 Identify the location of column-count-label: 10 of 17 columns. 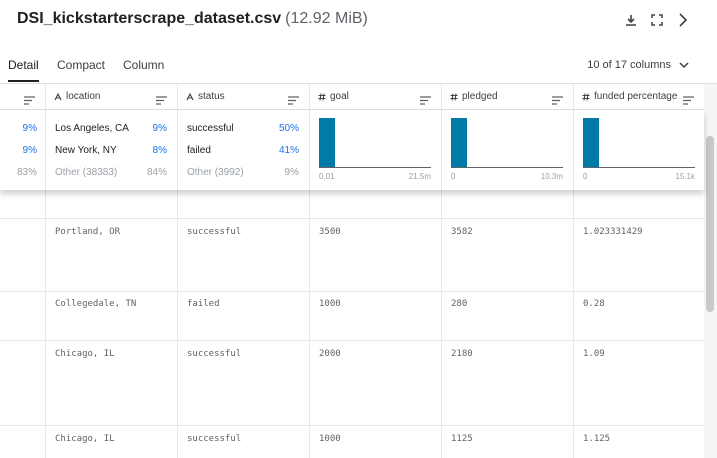
(629, 65).